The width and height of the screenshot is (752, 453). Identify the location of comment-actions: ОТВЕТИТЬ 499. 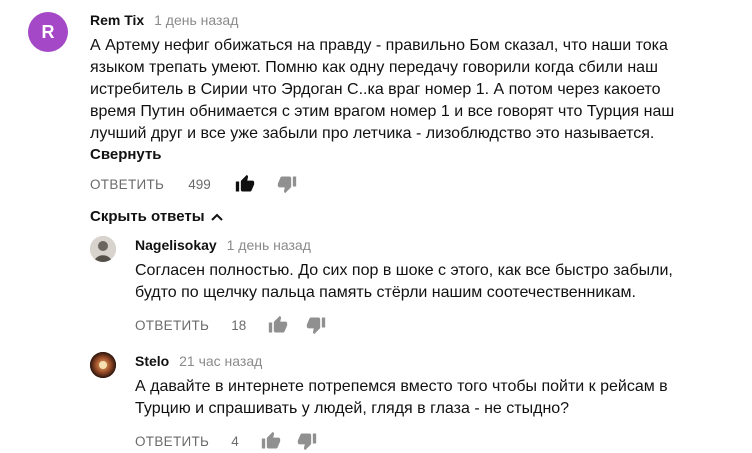
(194, 184).